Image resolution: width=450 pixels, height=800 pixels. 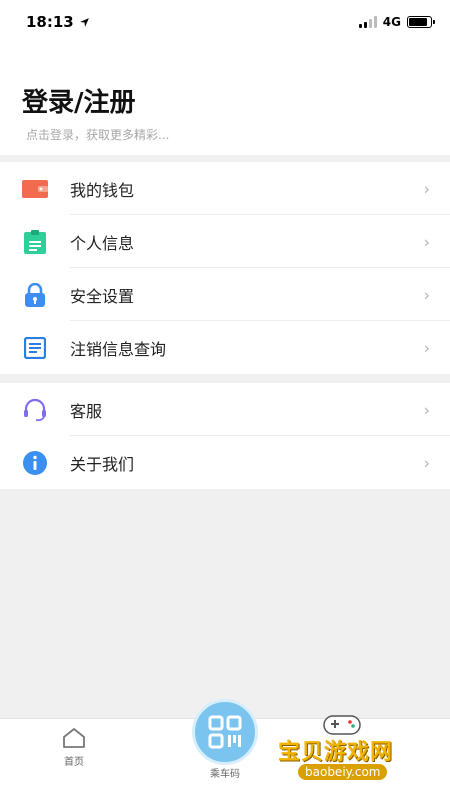 What do you see at coordinates (50, 22) in the screenshot?
I see `time-text: 18:13` at bounding box center [50, 22].